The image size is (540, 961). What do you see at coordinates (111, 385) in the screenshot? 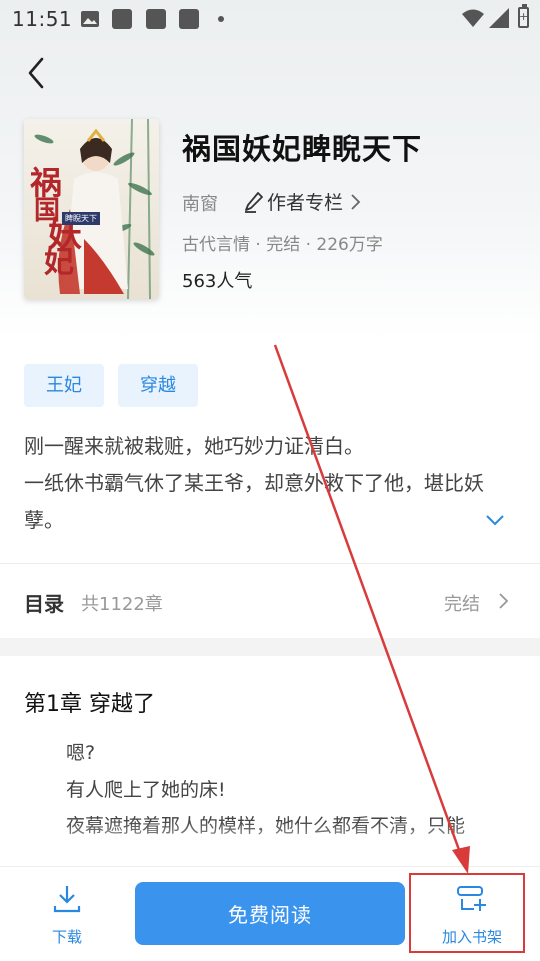
I see `tag-list: 王妃 穿越` at bounding box center [111, 385].